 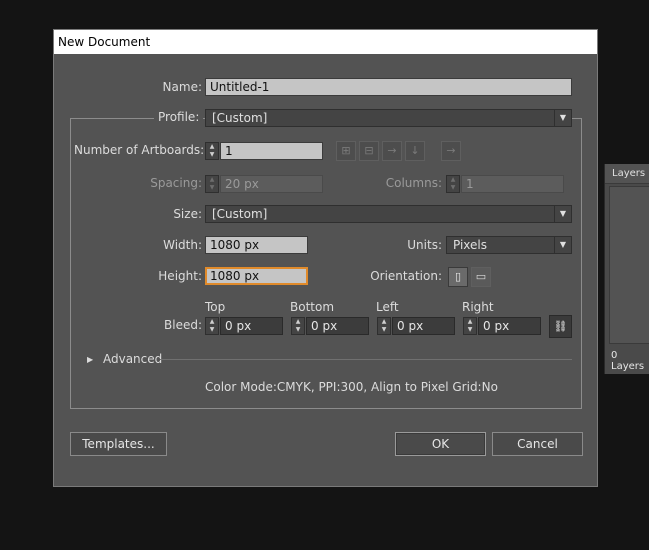 I want to click on triangle-right-icon: ▶, so click(x=90, y=359).